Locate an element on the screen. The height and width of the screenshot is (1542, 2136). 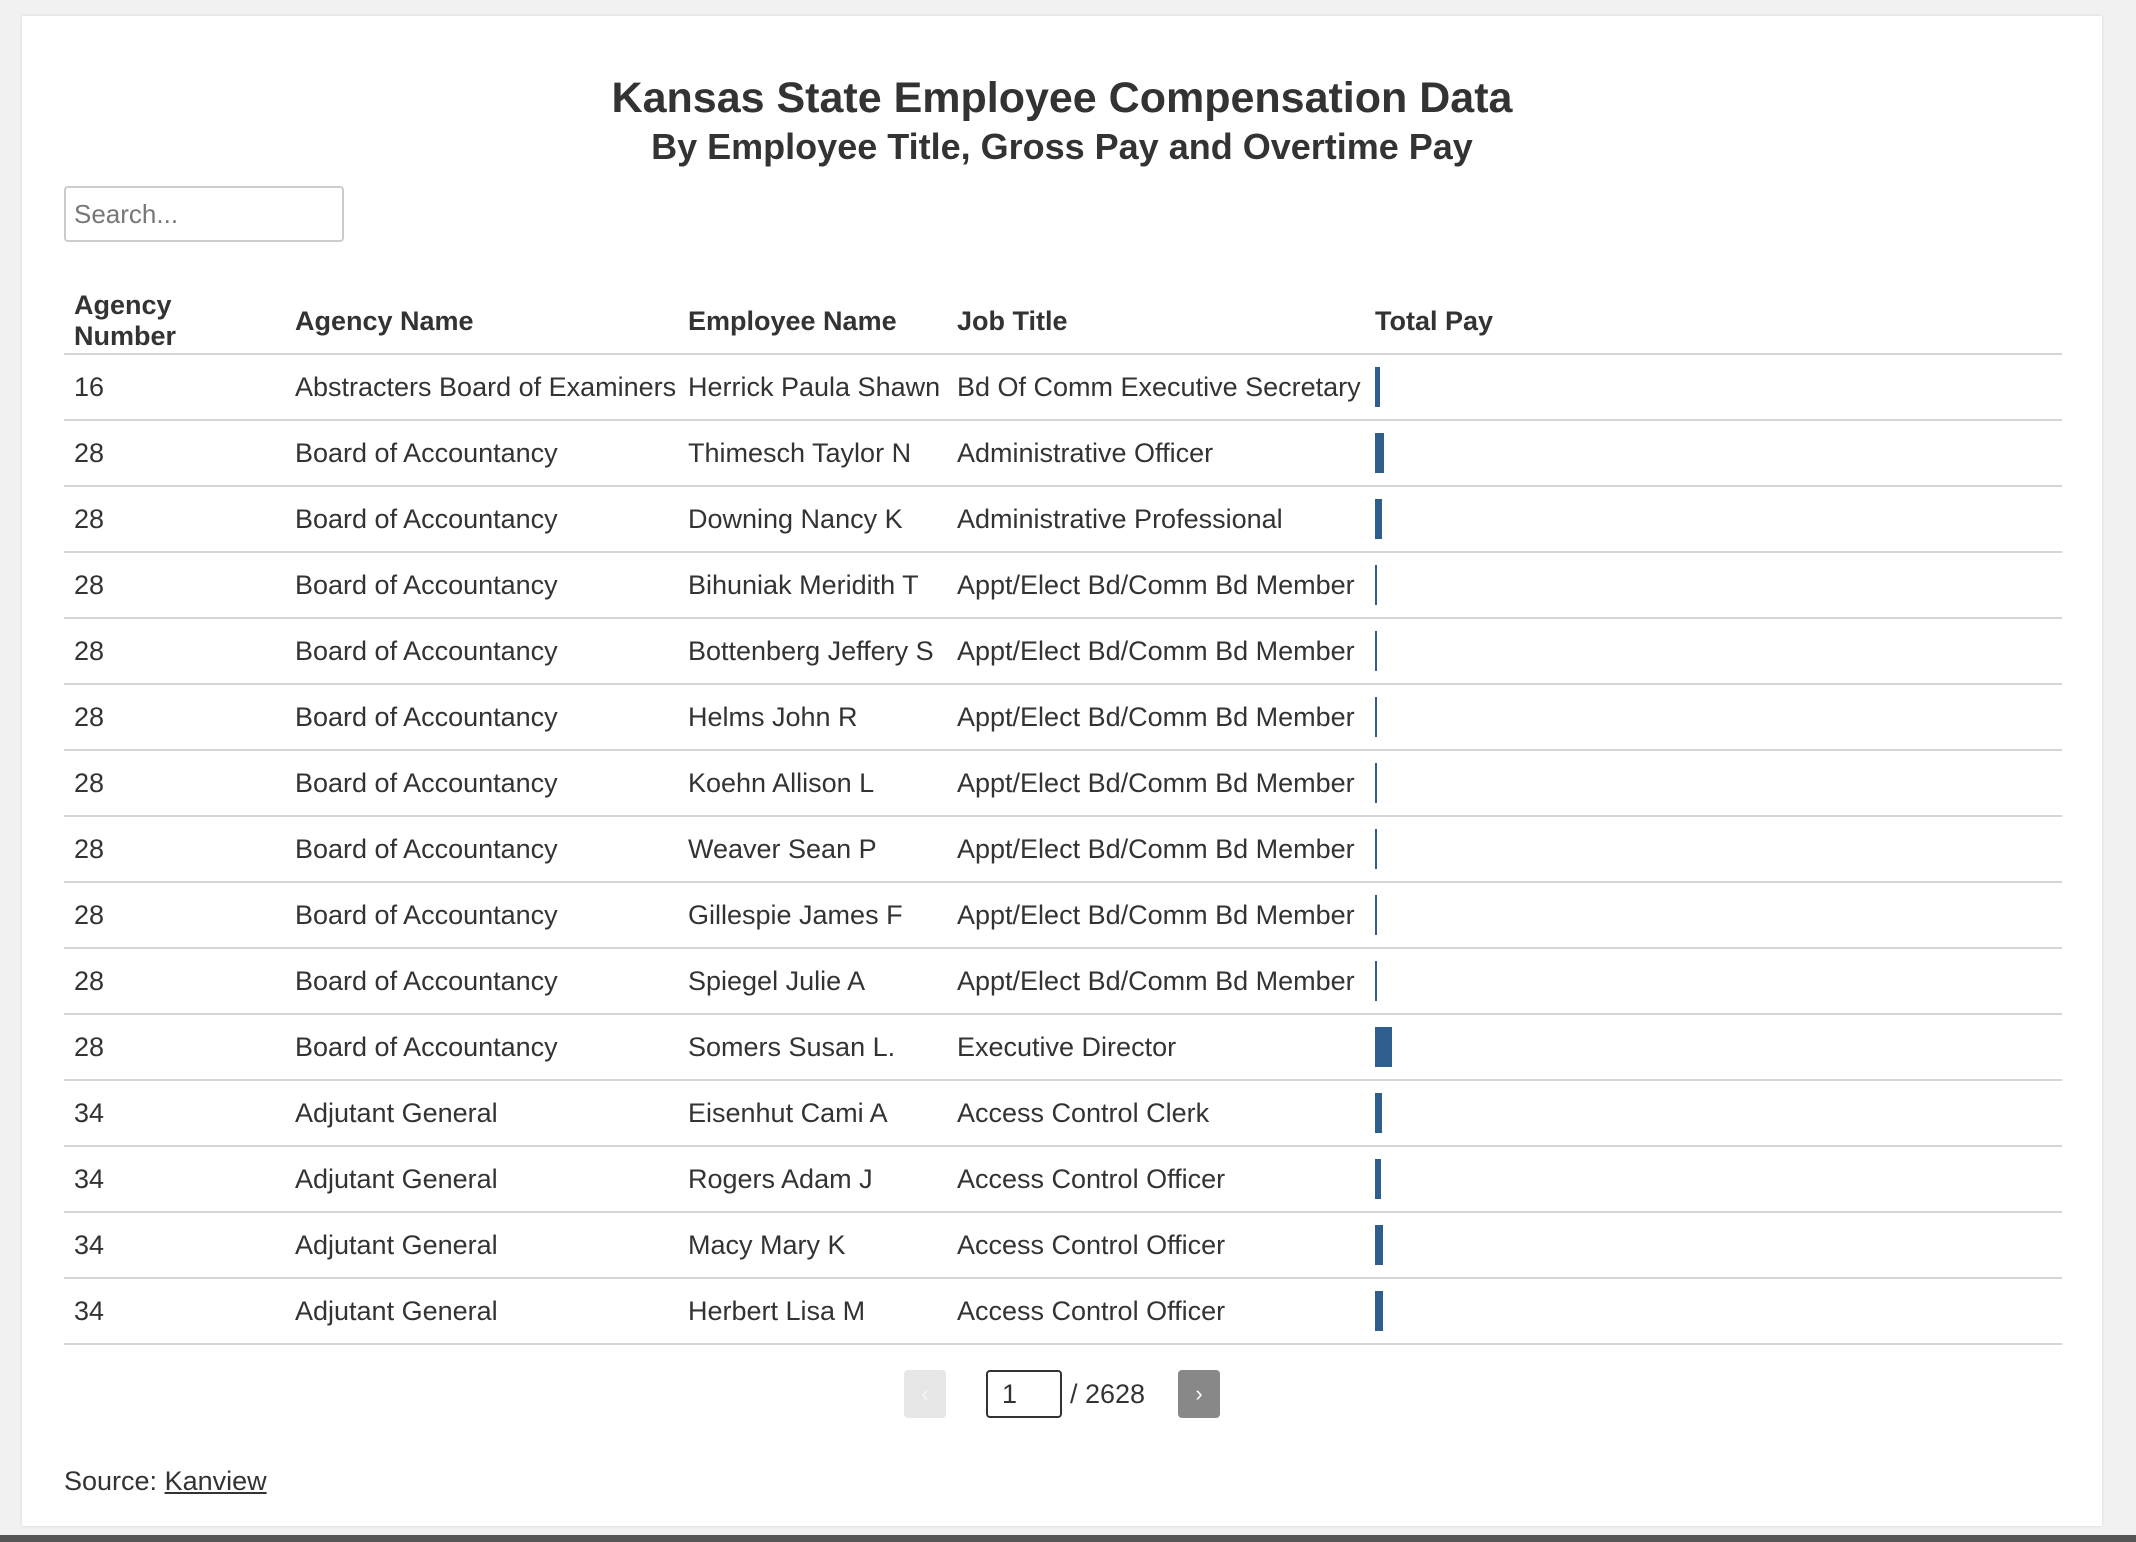
column-header-agency-number: Agency Number is located at coordinates (174, 322).